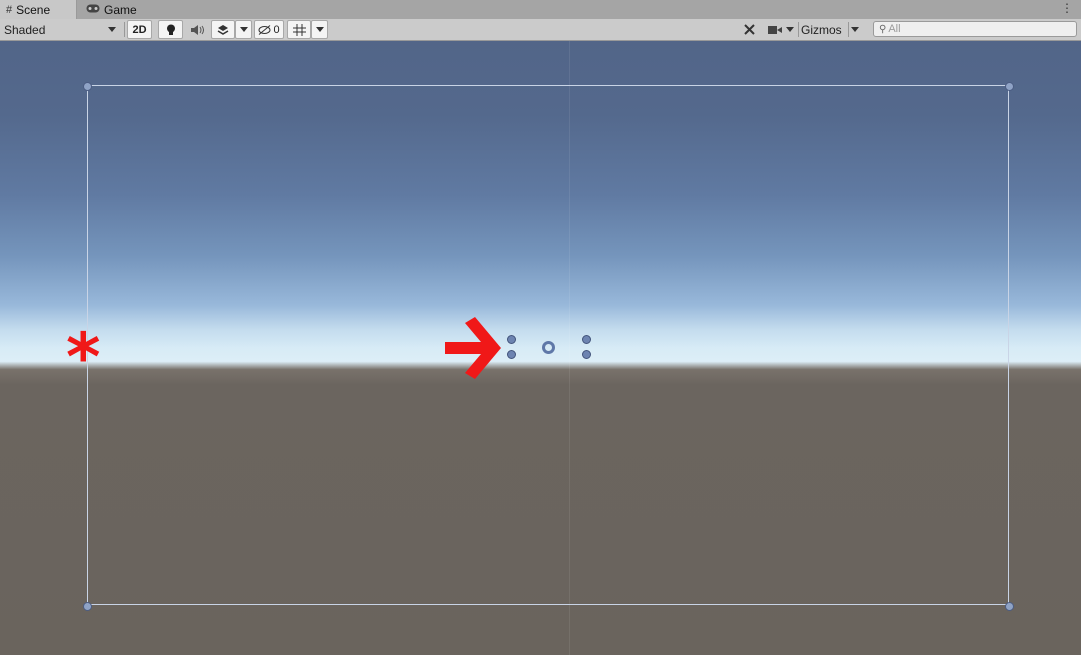 This screenshot has height=655, width=1081. I want to click on lighting-toggle-button, so click(170, 29).